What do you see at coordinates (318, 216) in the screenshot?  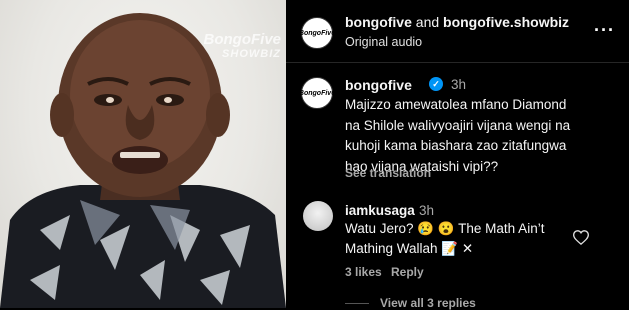 I see `commenter-avatar` at bounding box center [318, 216].